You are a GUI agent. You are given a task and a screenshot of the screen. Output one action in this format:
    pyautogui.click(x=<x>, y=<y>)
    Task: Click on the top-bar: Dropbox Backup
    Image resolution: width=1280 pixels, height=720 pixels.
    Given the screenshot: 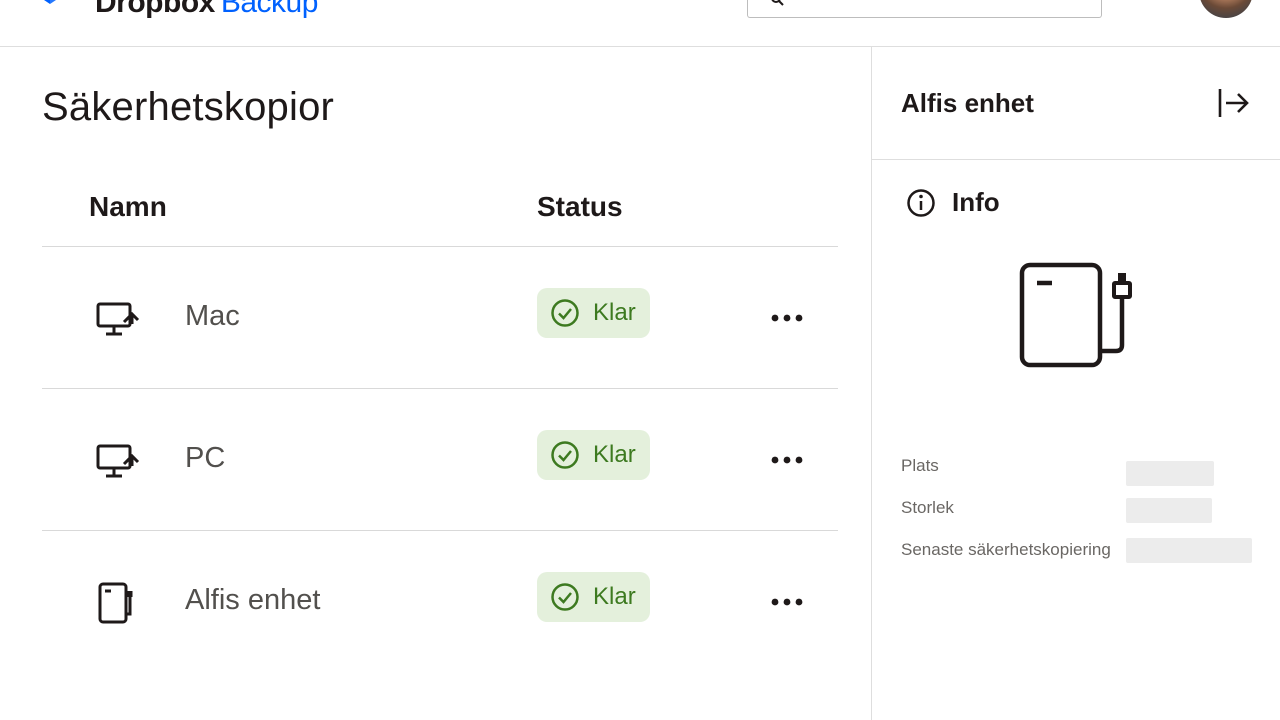 What is the action you would take?
    pyautogui.click(x=640, y=23)
    